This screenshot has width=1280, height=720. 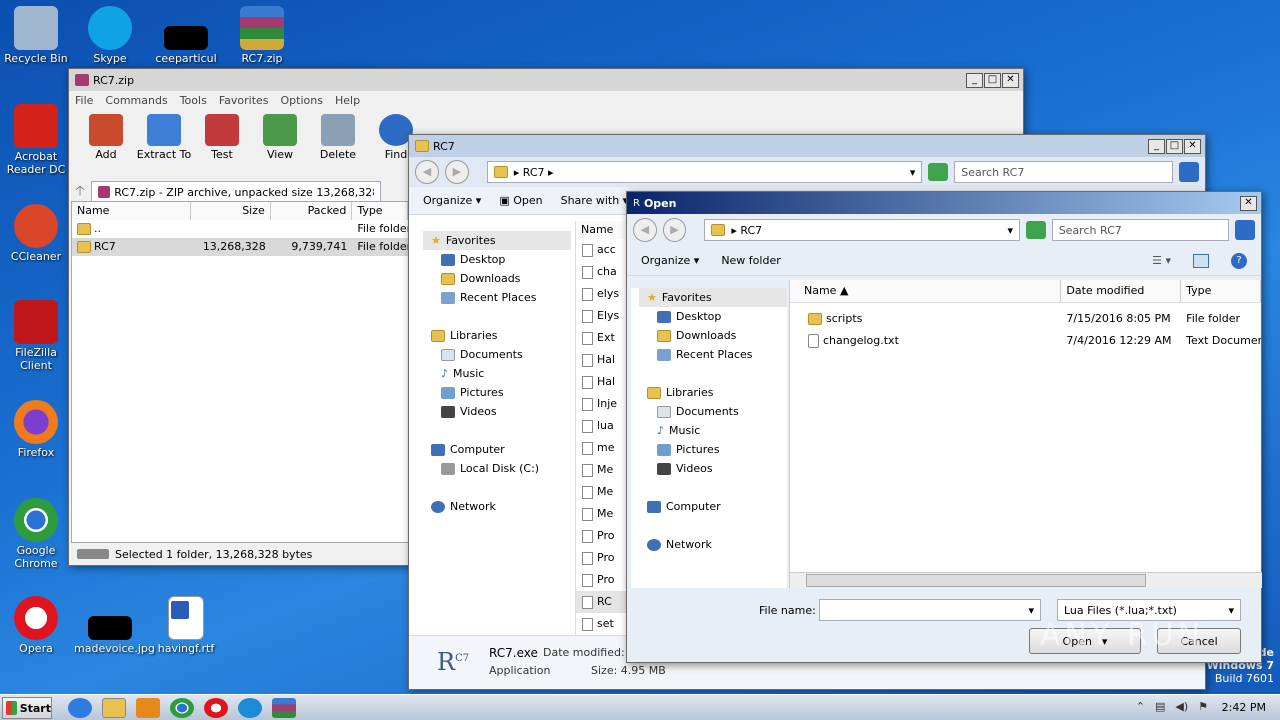 What do you see at coordinates (1203, 706) in the screenshot?
I see `flag-icon: ⚑` at bounding box center [1203, 706].